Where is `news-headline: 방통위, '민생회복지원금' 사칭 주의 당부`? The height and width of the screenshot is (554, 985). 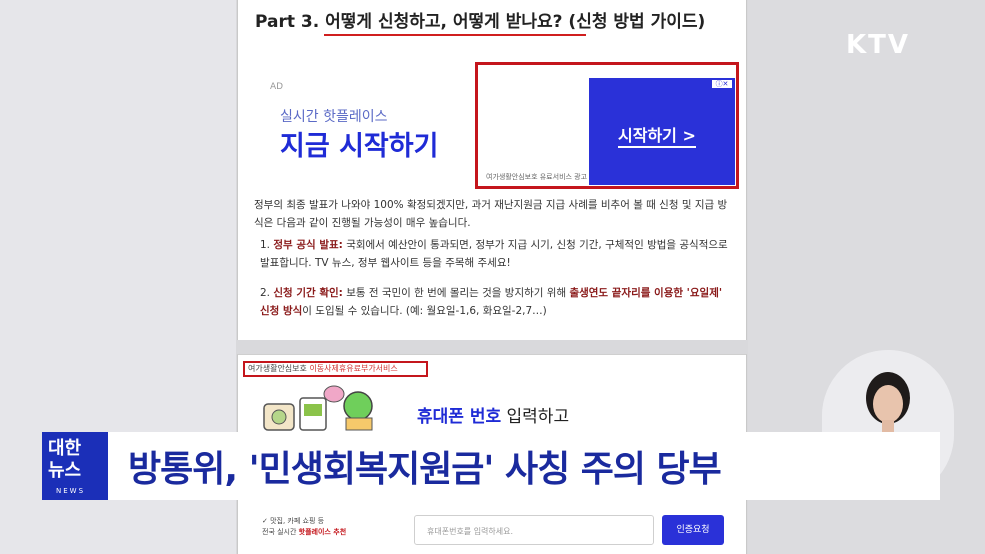 news-headline: 방통위, '민생회복지원금' 사칭 주의 당부 is located at coordinates (425, 469).